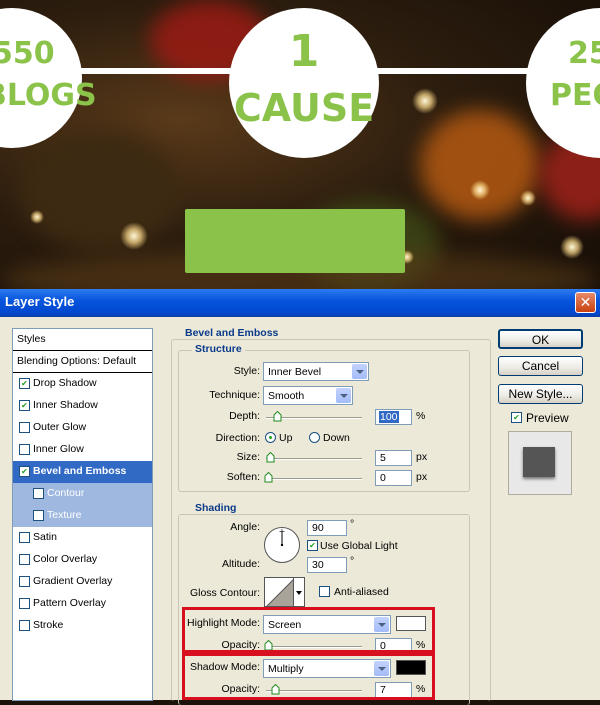  Describe the element at coordinates (304, 108) in the screenshot. I see `stat-word: CAUSE` at that location.